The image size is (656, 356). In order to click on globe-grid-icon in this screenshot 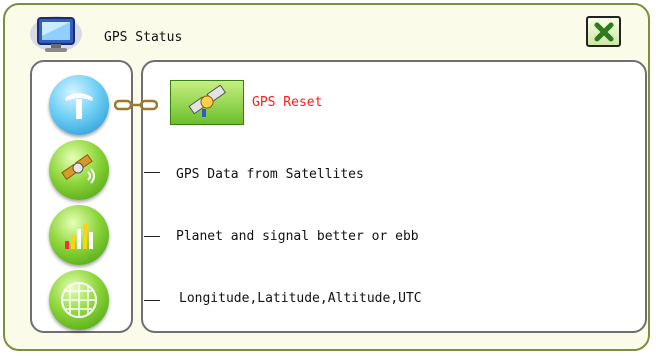, I will do `click(79, 300)`.